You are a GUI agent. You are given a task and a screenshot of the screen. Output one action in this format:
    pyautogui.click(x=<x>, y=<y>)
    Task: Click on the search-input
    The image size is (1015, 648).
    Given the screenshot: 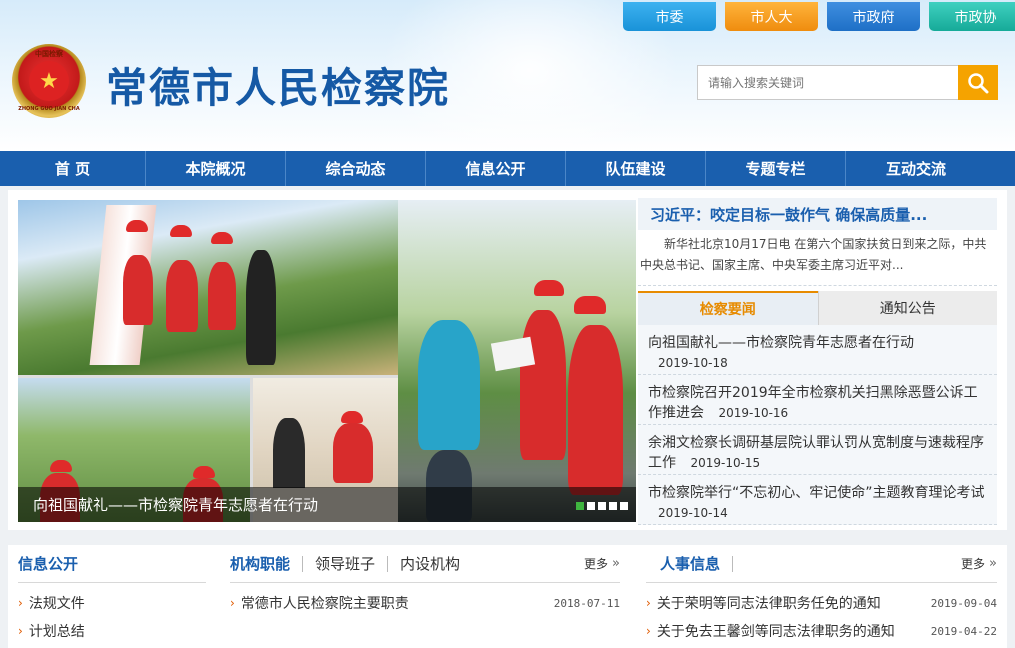 What is the action you would take?
    pyautogui.click(x=827, y=82)
    